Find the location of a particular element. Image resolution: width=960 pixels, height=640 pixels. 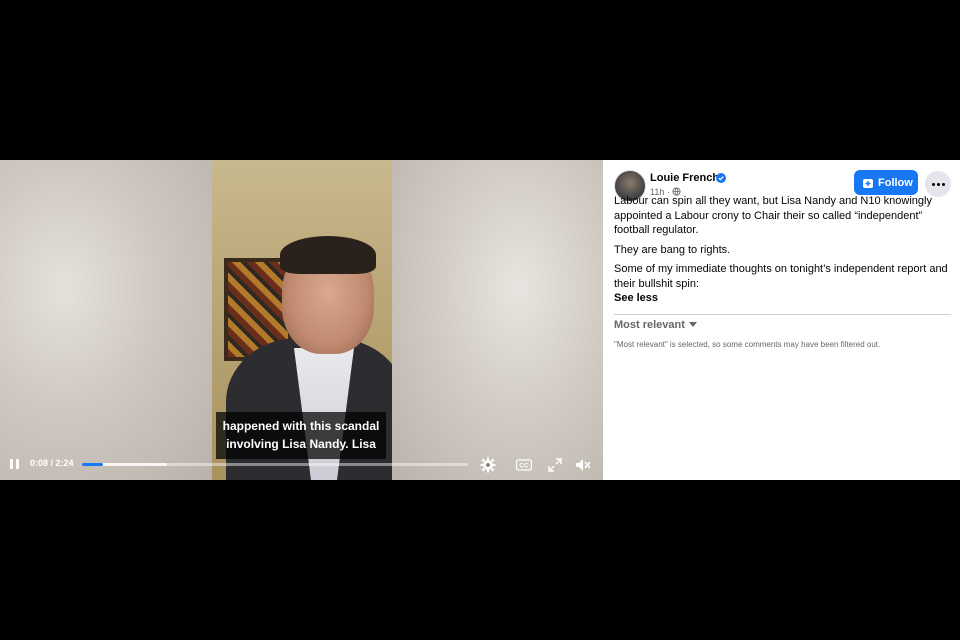

video-controls: 0:08 / 2:24 CC is located at coordinates (301, 465).